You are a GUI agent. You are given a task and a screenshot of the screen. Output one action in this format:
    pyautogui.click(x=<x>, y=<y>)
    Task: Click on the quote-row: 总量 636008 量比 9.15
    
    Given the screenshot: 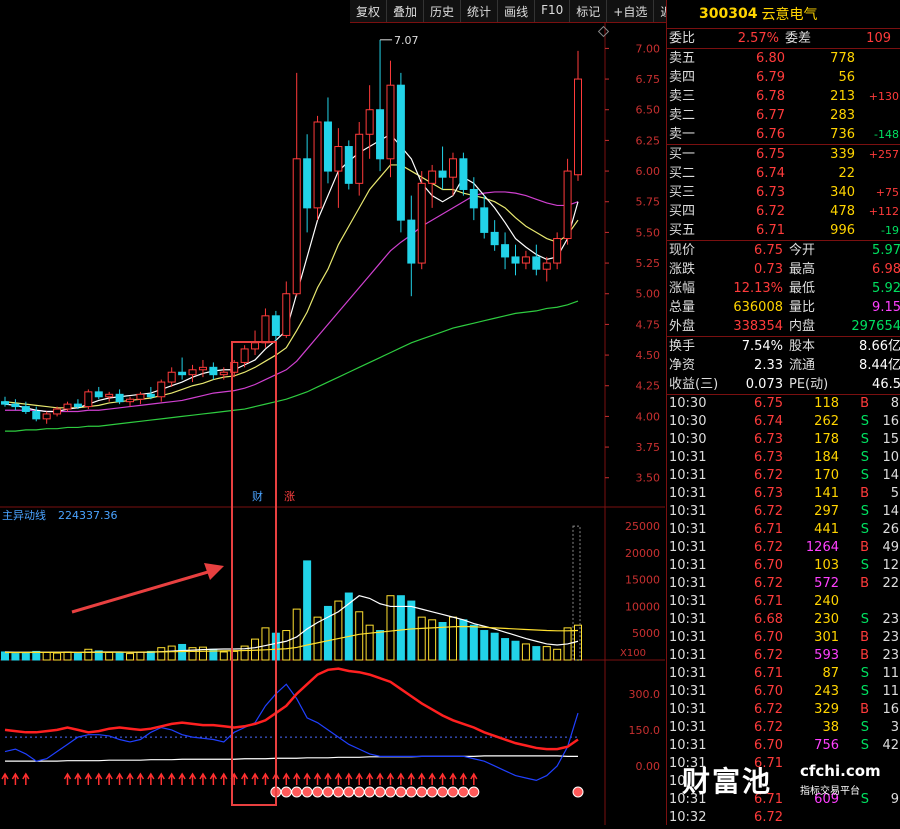 What is the action you would take?
    pyautogui.click(x=783, y=307)
    